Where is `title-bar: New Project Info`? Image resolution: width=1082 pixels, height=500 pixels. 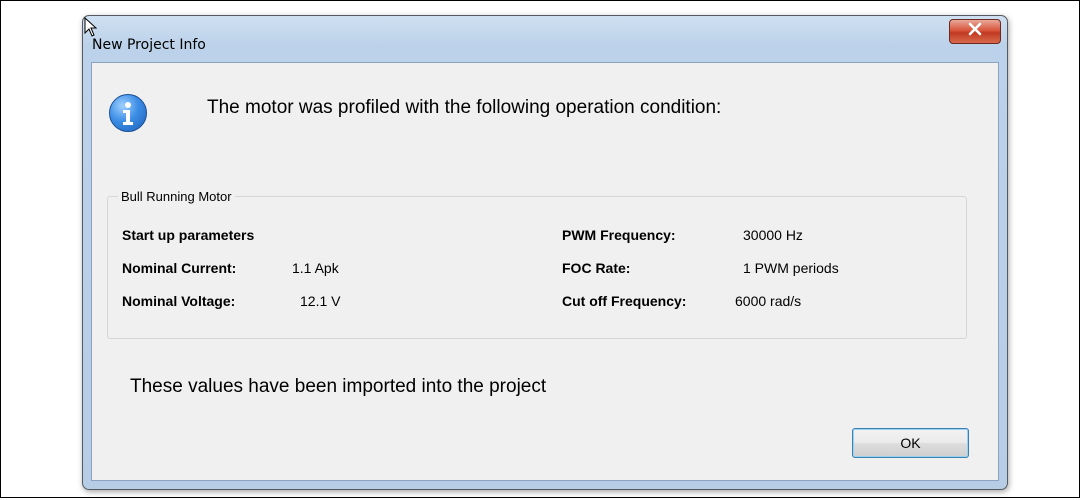 title-bar: New Project Info is located at coordinates (545, 39).